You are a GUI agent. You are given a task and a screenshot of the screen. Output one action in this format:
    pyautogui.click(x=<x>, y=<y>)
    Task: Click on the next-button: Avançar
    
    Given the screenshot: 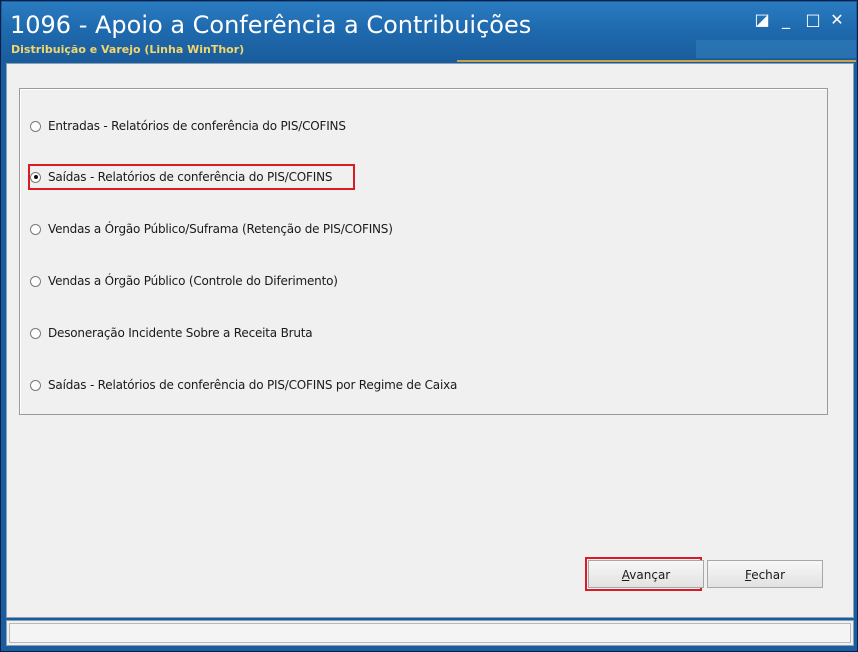 What is the action you would take?
    pyautogui.click(x=646, y=574)
    